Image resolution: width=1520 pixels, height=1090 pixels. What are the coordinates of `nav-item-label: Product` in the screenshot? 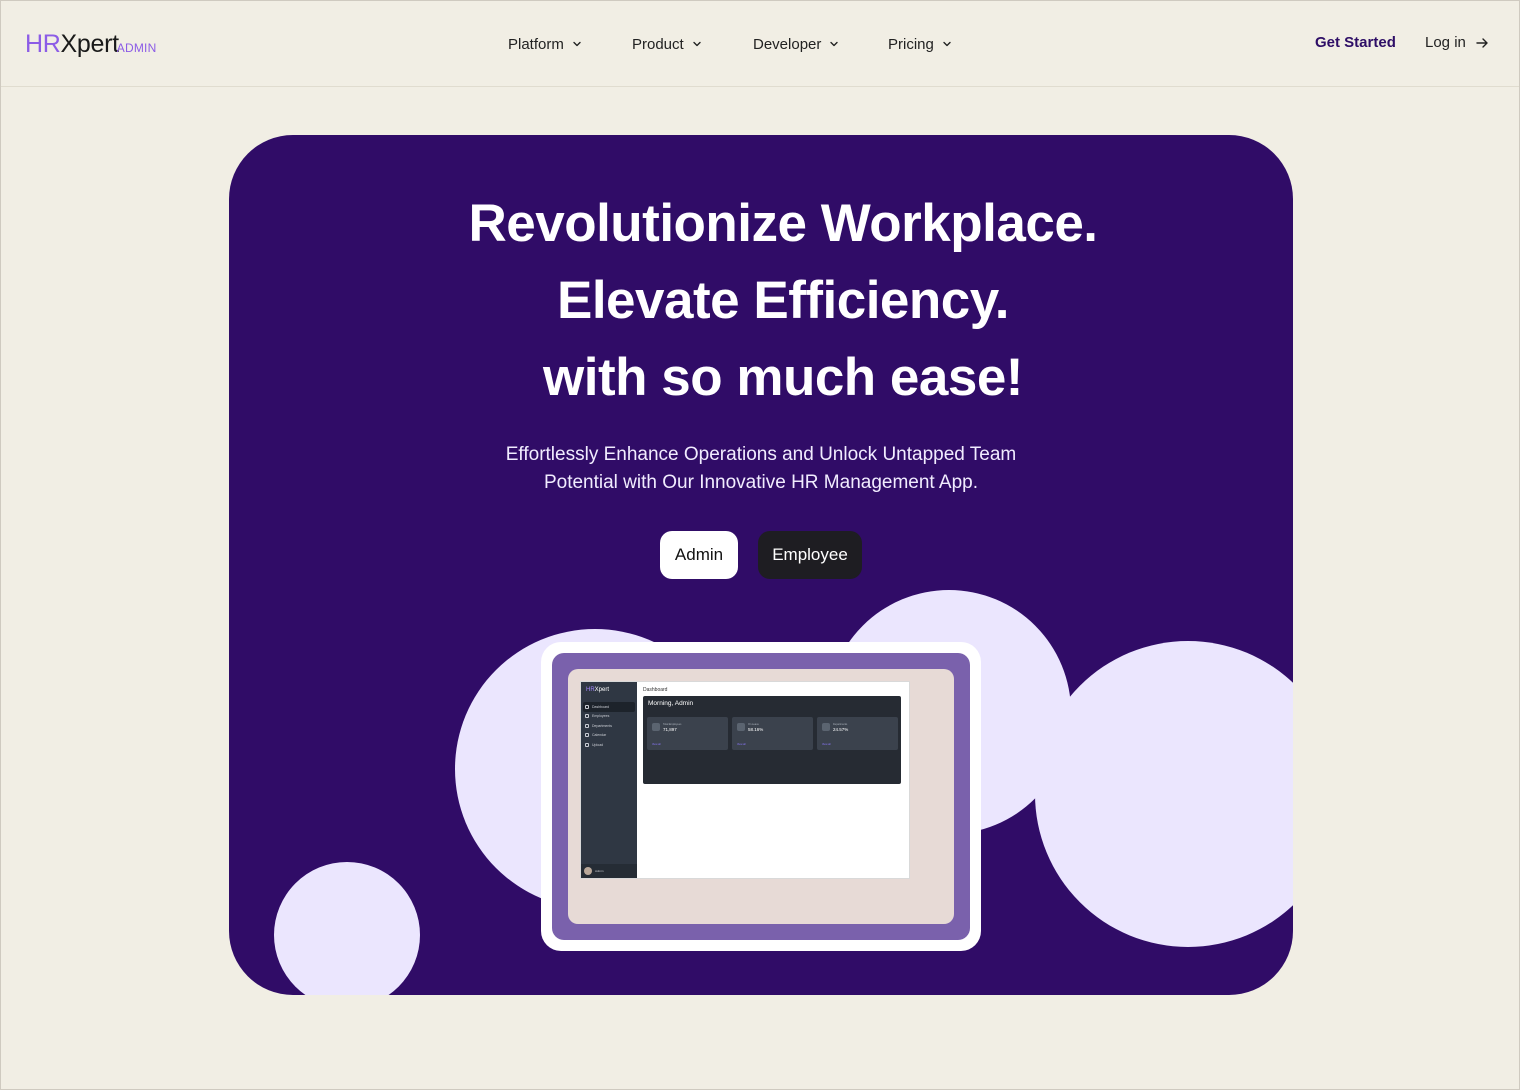 It's located at (658, 44).